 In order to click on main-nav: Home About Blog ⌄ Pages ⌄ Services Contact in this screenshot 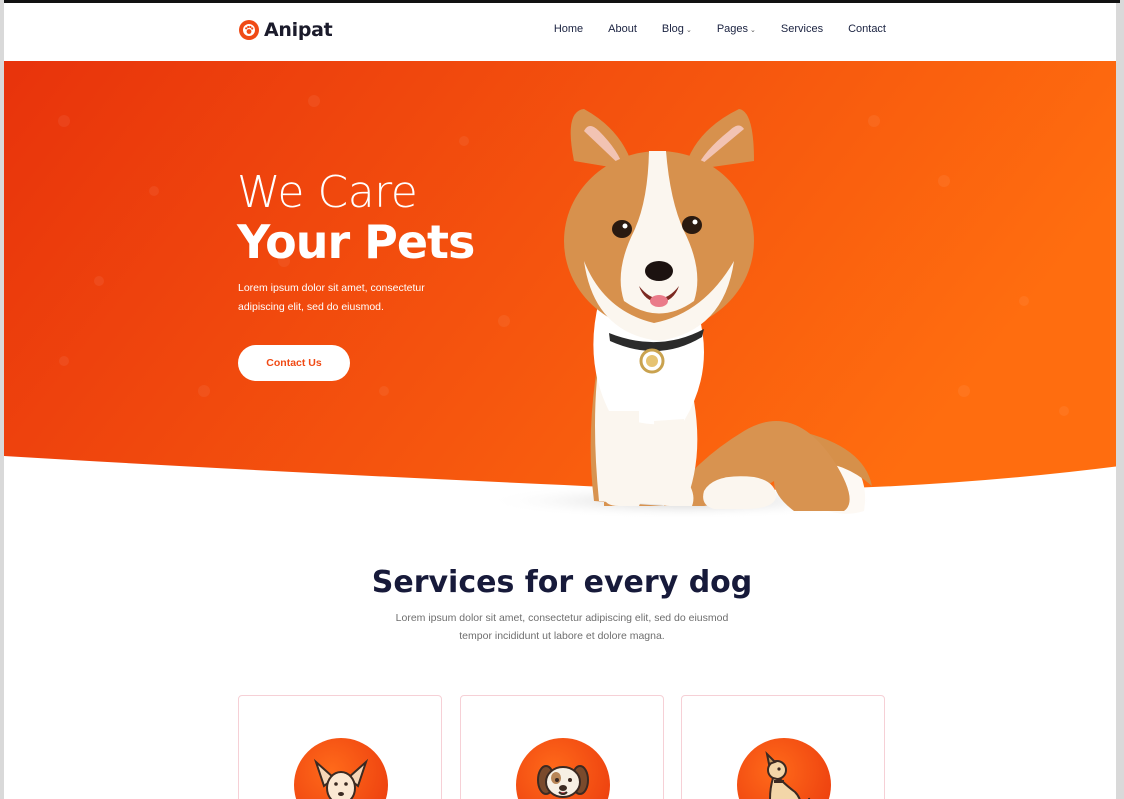, I will do `click(720, 29)`.